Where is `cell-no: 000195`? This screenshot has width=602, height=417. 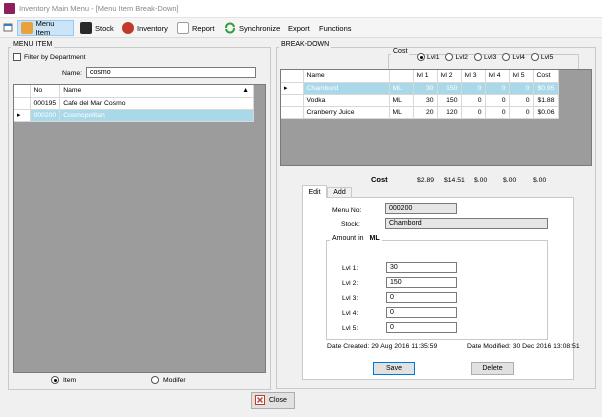 cell-no: 000195 is located at coordinates (45, 103).